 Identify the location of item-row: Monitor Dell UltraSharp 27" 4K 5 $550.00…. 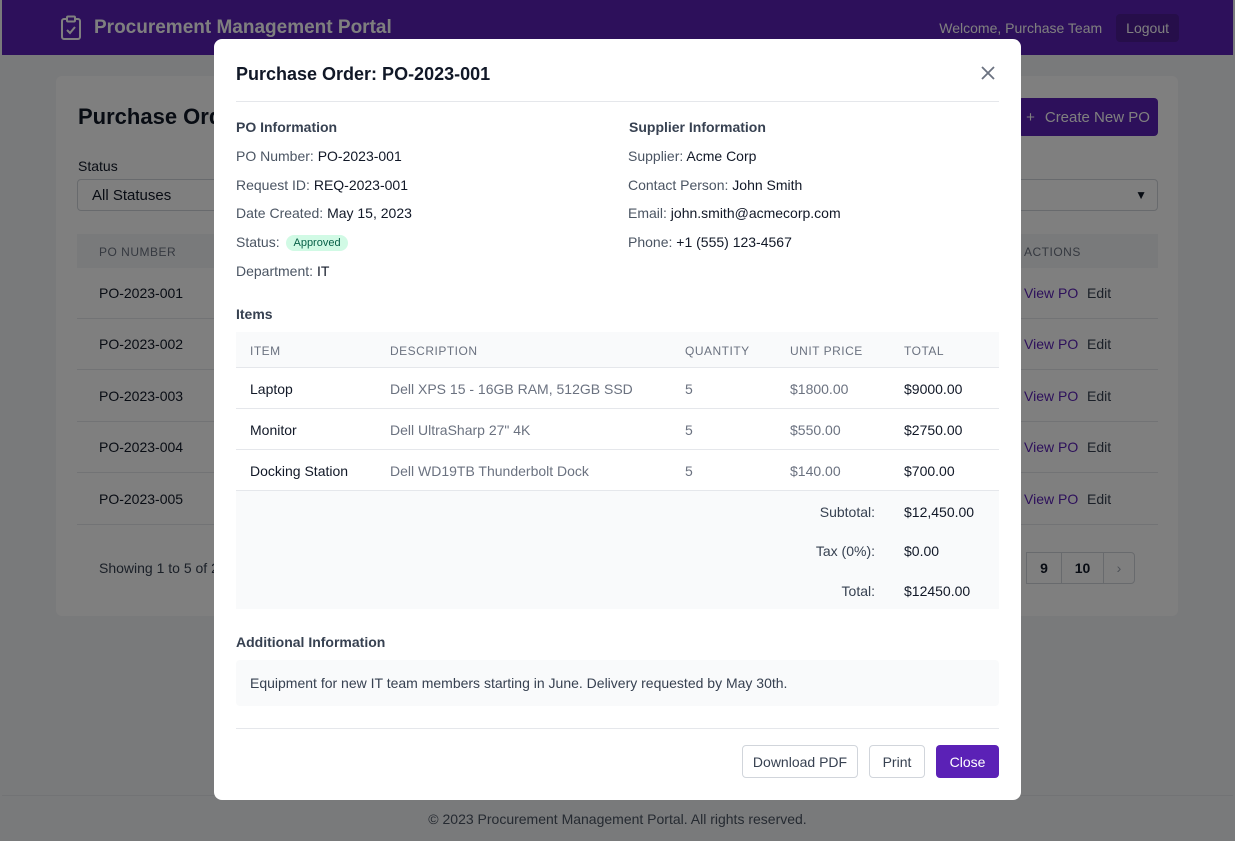
(617, 429).